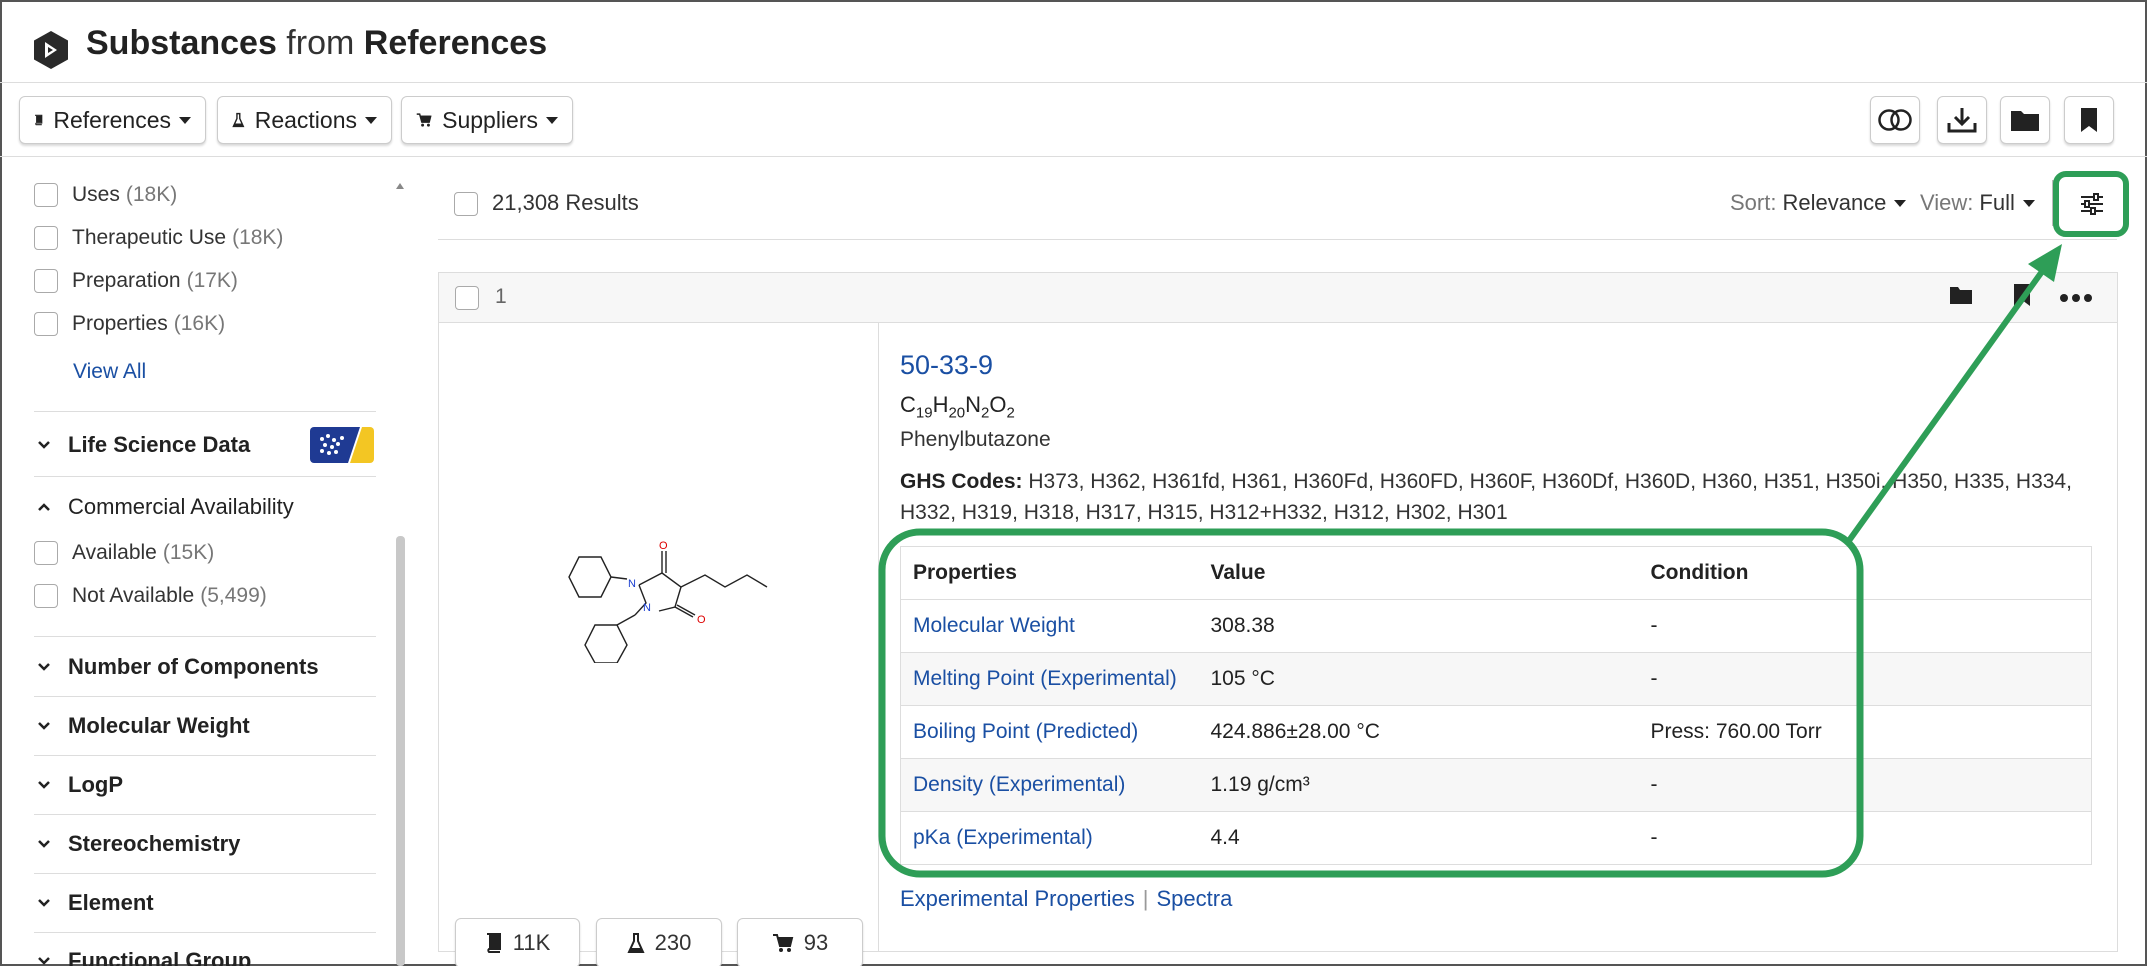 Image resolution: width=2147 pixels, height=966 pixels. I want to click on filter-properties: Properties (16K), so click(129, 324).